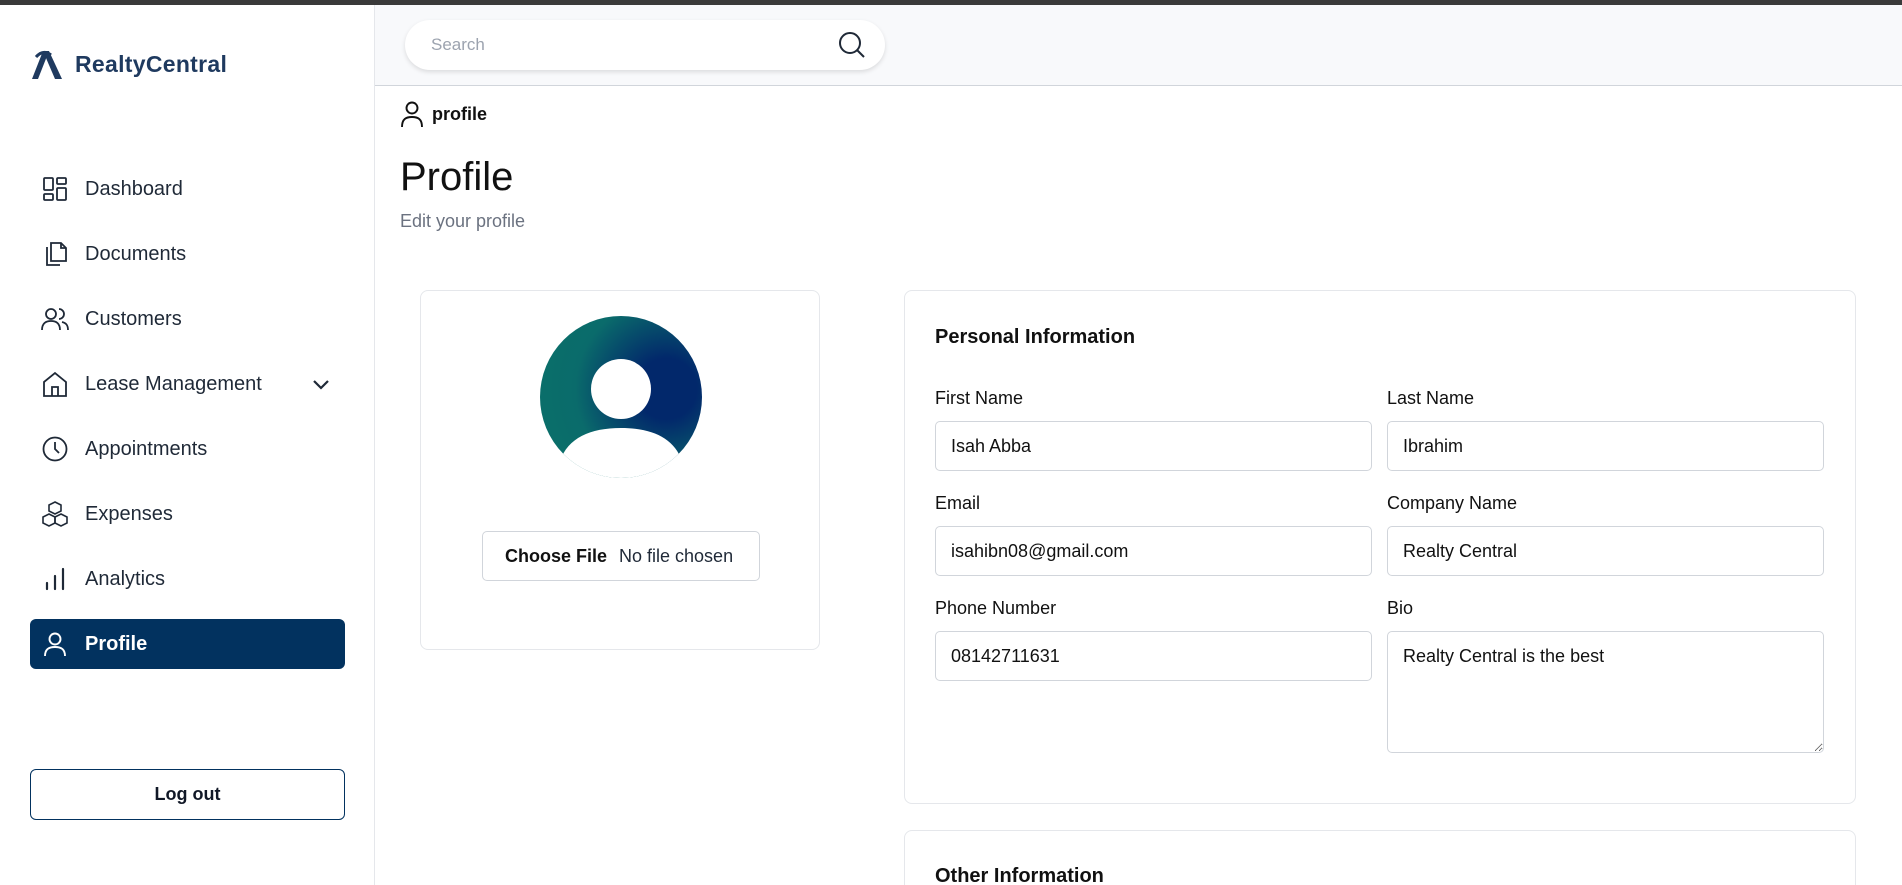 This screenshot has width=1902, height=885. I want to click on logo-icon, so click(47, 64).